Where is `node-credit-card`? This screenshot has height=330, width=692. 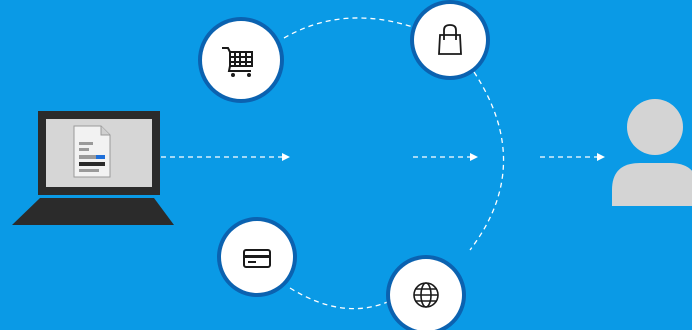 node-credit-card is located at coordinates (257, 257).